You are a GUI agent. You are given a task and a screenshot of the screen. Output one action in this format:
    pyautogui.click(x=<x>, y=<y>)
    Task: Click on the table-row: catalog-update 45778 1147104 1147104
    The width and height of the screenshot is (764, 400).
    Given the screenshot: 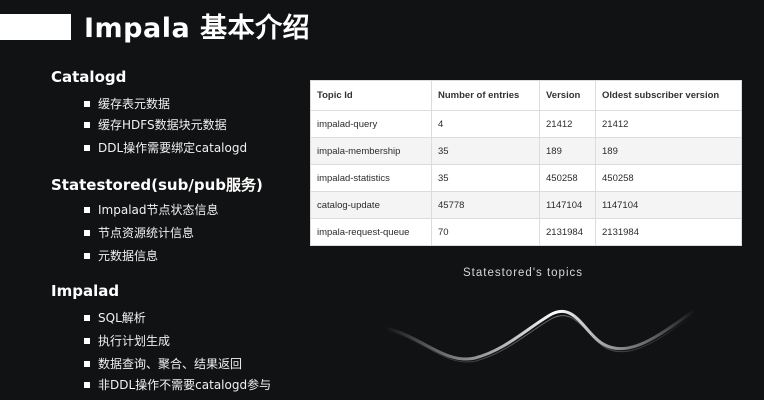 What is the action you would take?
    pyautogui.click(x=526, y=205)
    